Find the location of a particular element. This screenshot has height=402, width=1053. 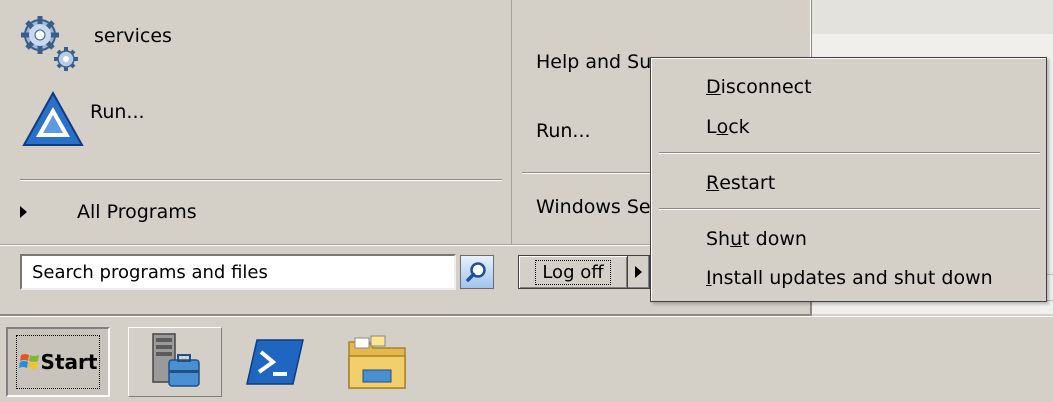

menu-item-accelerator: o is located at coordinates (722, 127).